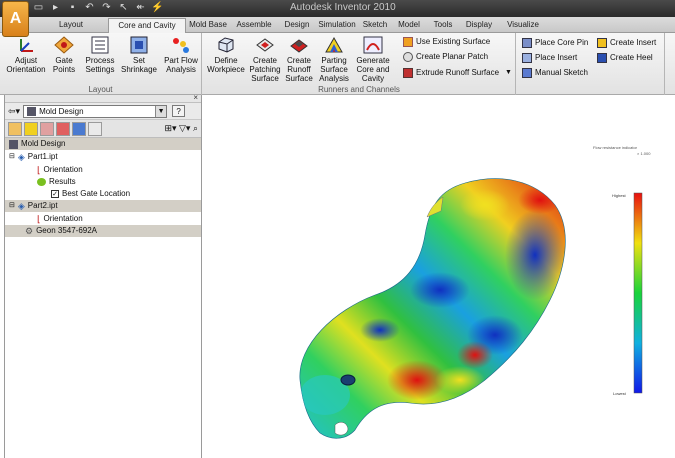 This screenshot has width=675, height=458. What do you see at coordinates (100, 89) in the screenshot?
I see `layout-panel-label: Layout` at bounding box center [100, 89].